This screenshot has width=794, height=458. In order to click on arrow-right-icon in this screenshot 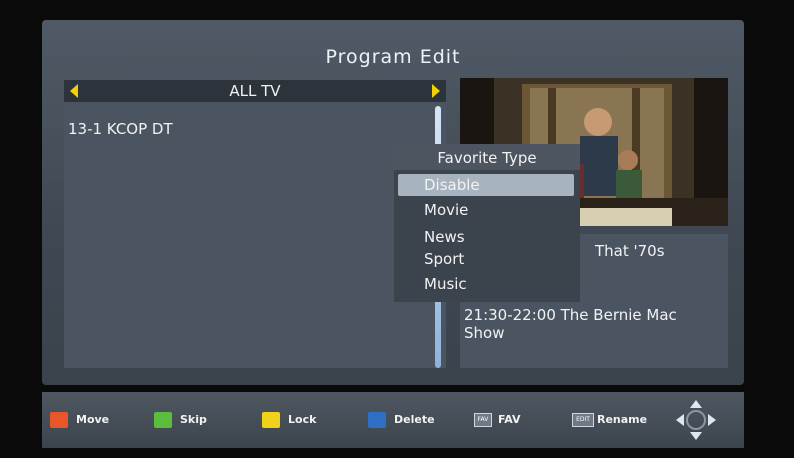, I will do `click(436, 91)`.